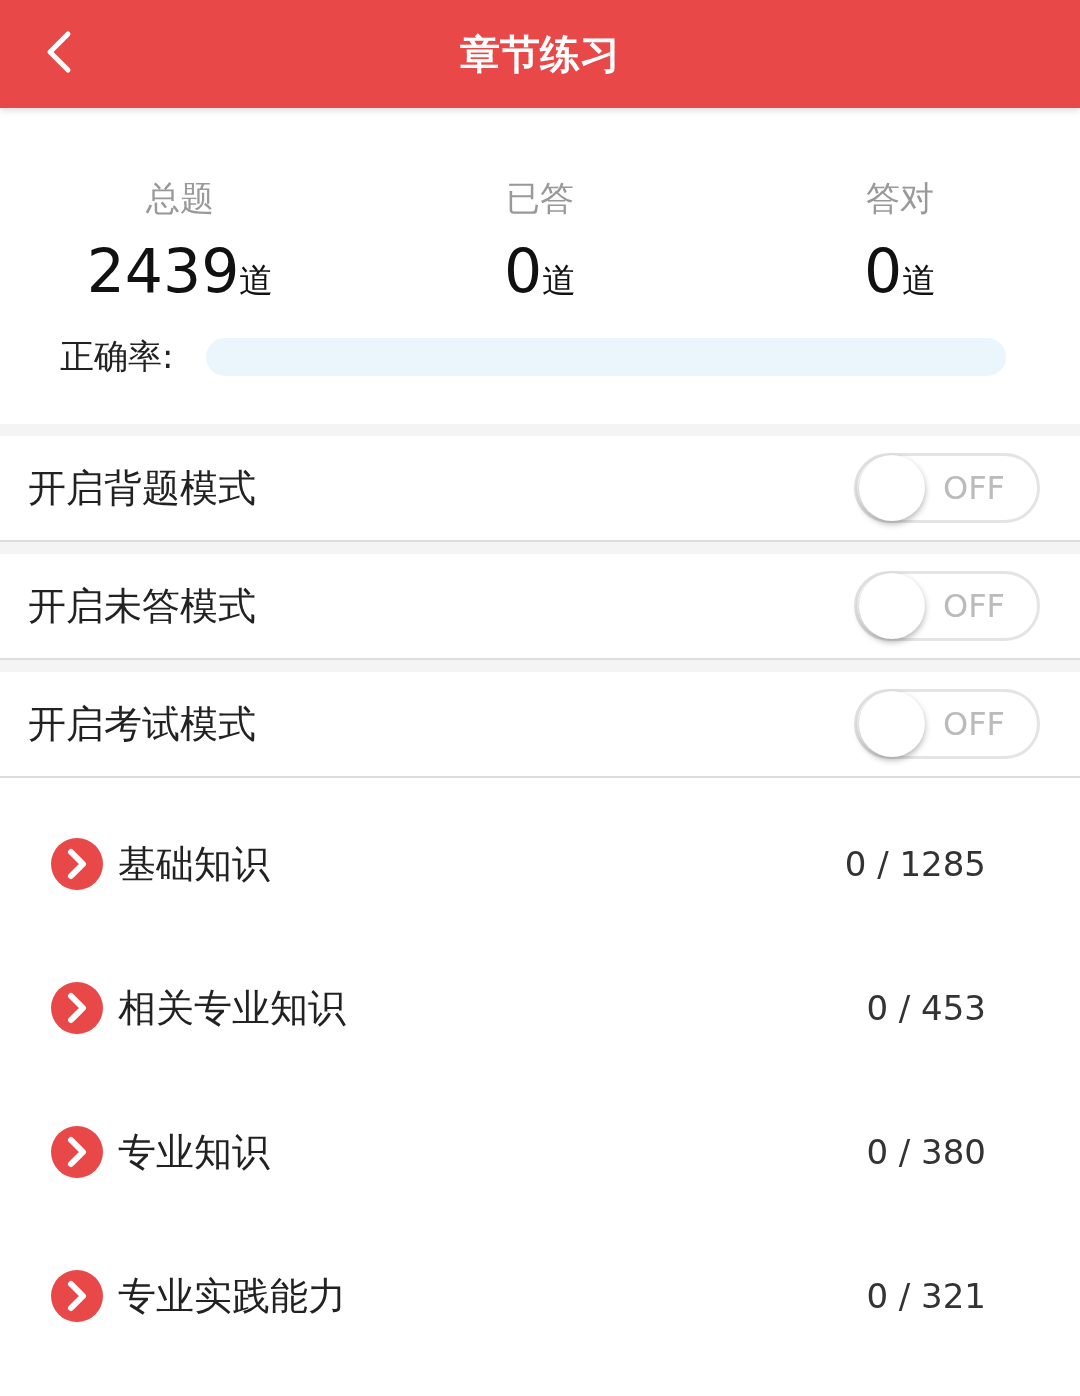  Describe the element at coordinates (142, 606) in the screenshot. I see `mode-label: 开启未答模式` at that location.